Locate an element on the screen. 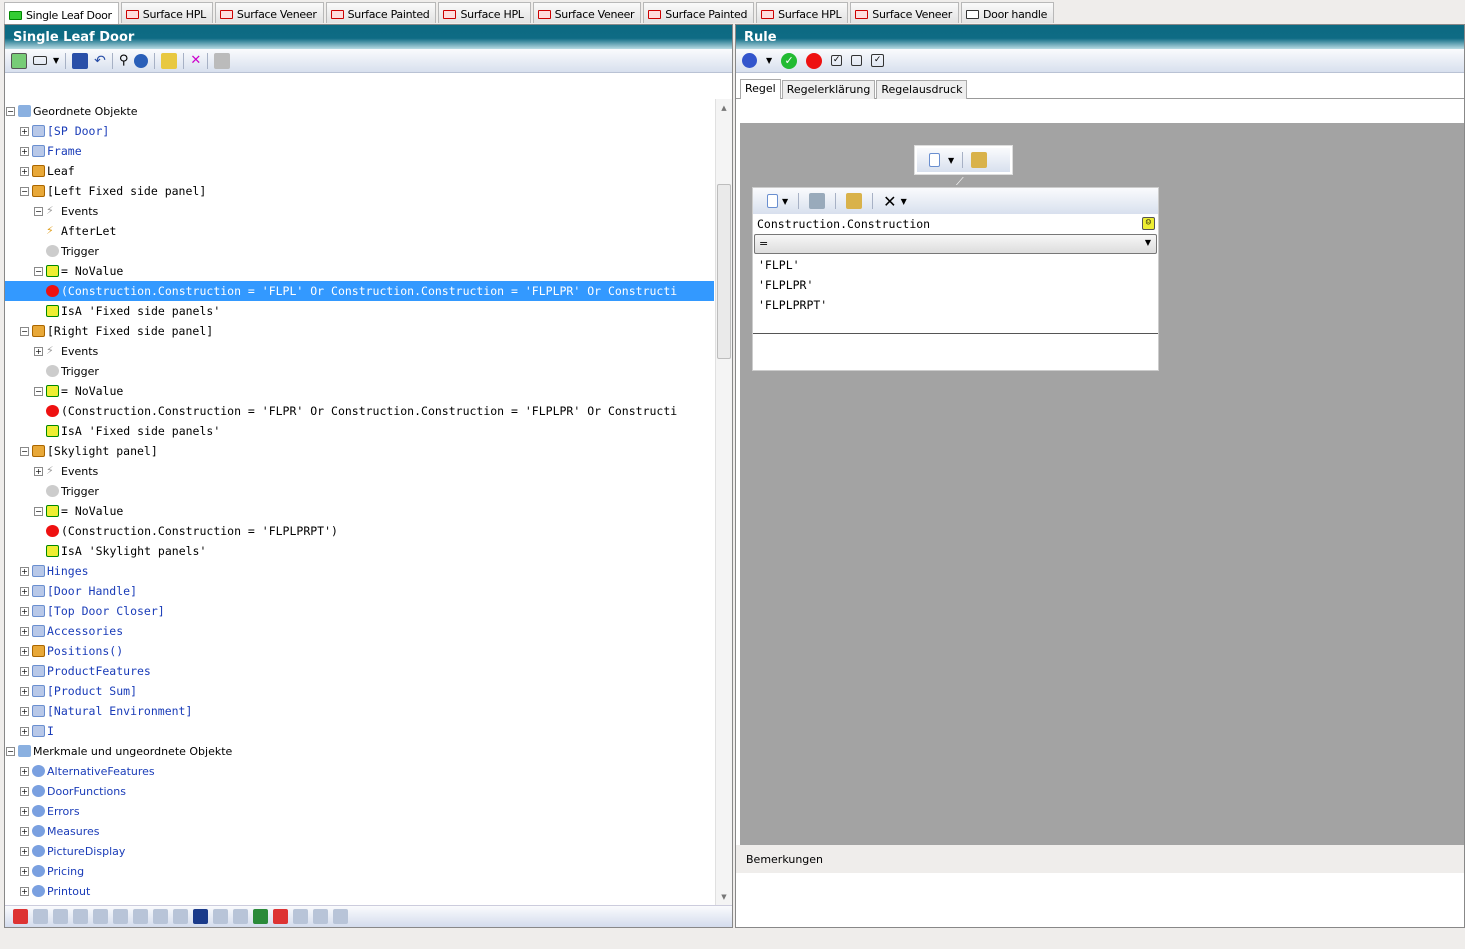 Image resolution: width=1465 pixels, height=949 pixels. find-icon: ⚲ is located at coordinates (124, 60).